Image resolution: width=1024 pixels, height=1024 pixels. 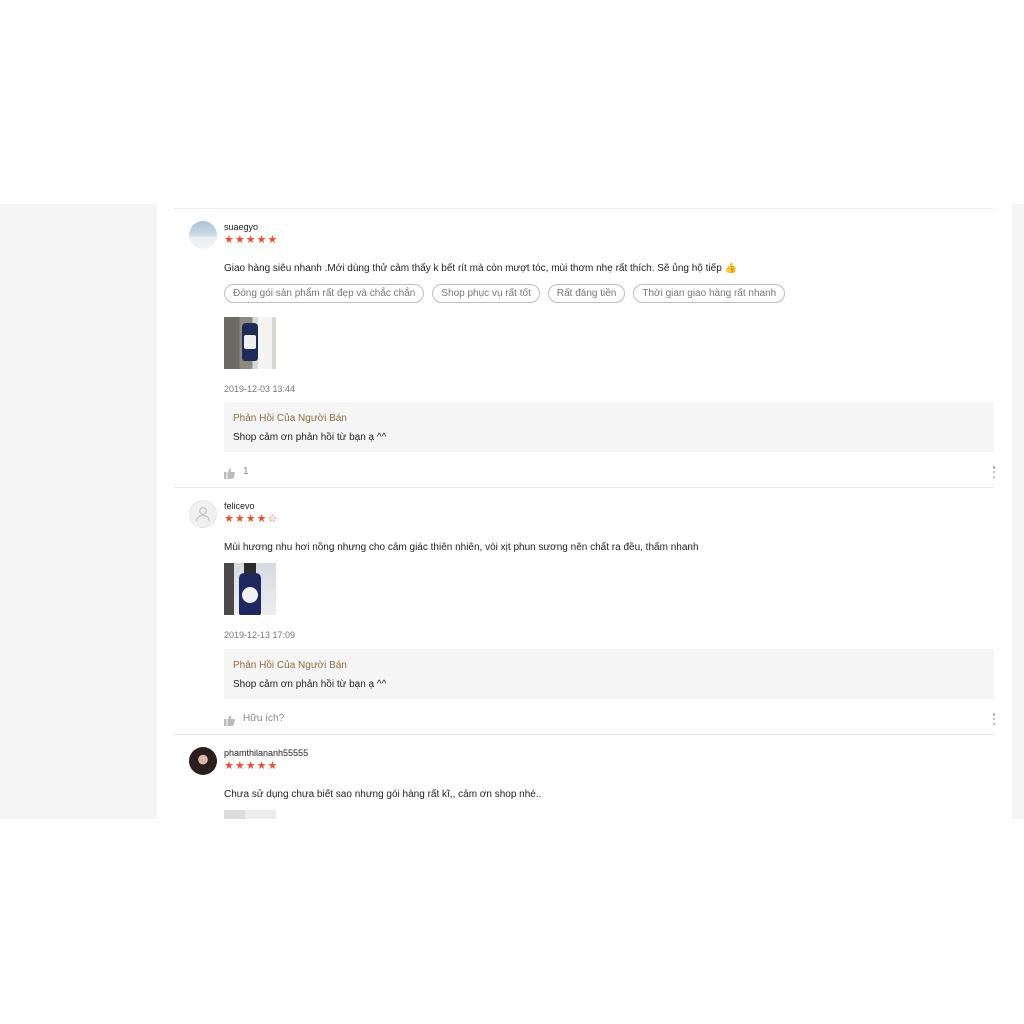 What do you see at coordinates (236, 472) in the screenshot?
I see `review-actions: 1` at bounding box center [236, 472].